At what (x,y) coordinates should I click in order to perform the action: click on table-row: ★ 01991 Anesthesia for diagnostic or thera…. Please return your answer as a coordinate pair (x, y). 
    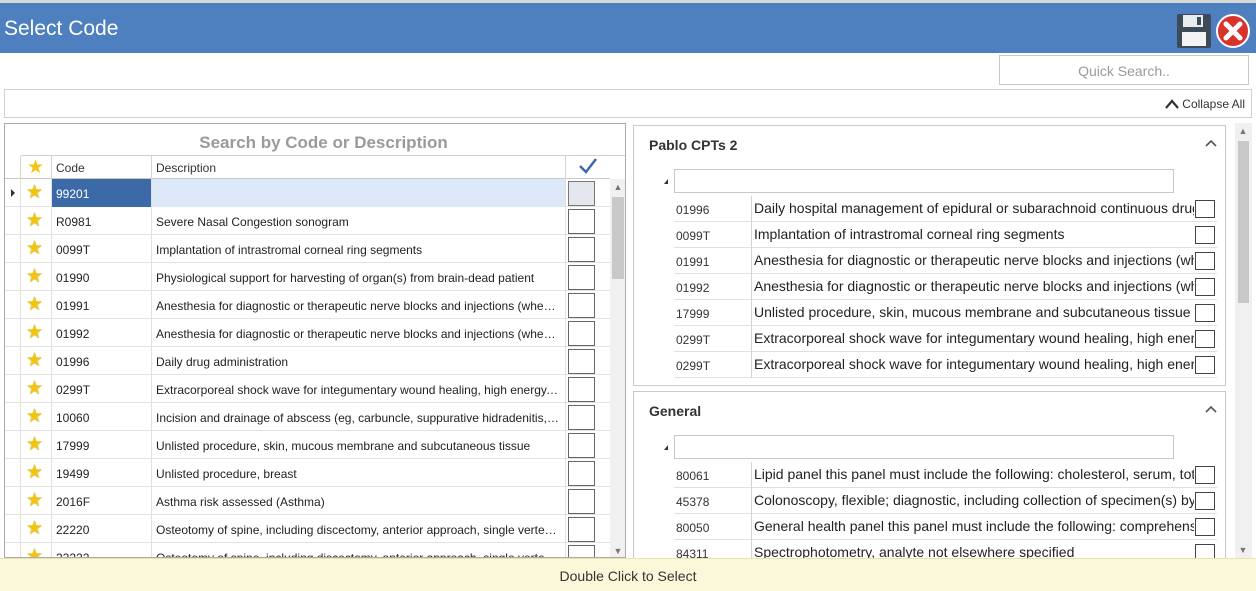
    Looking at the image, I should click on (307, 305).